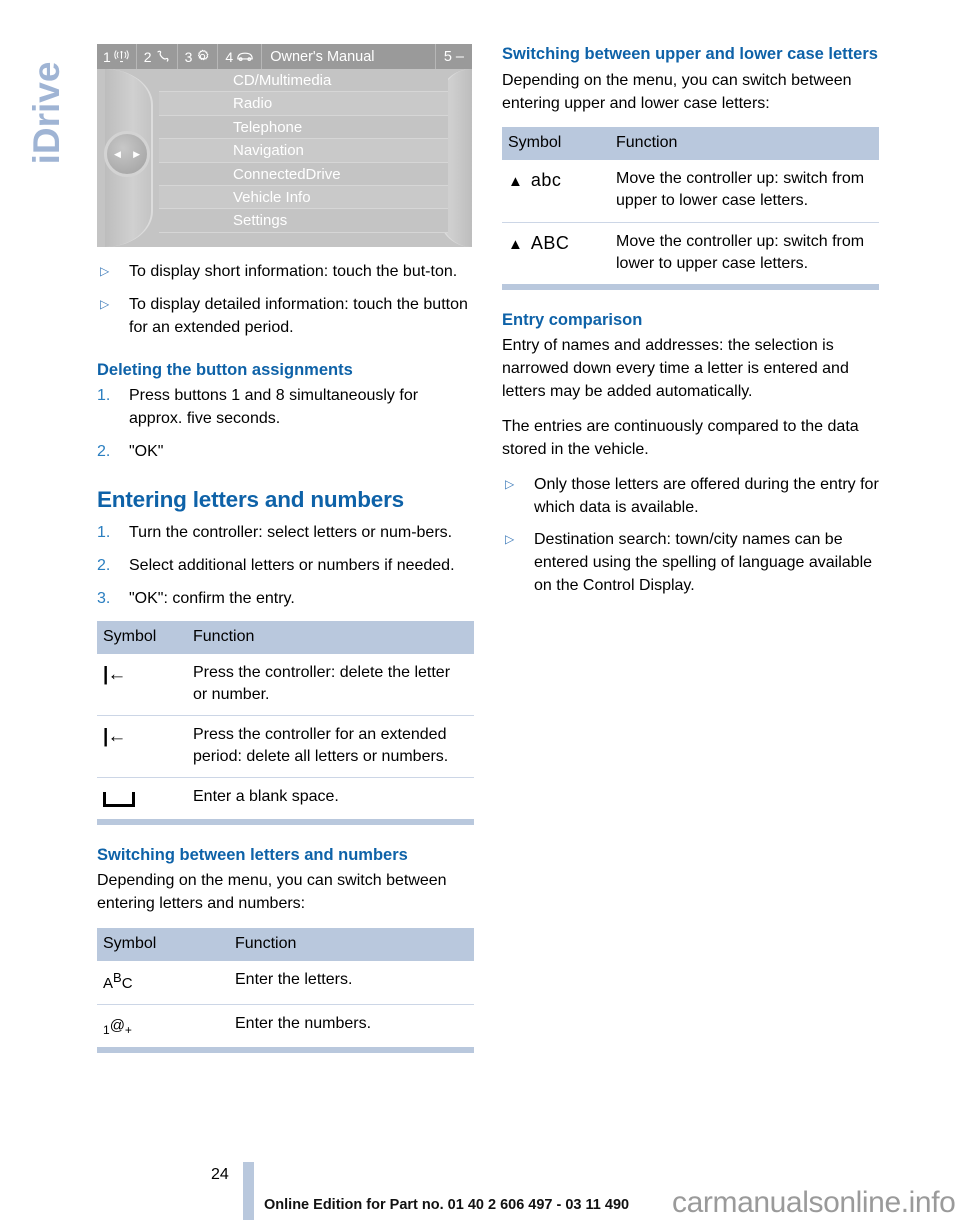 Image resolution: width=960 pixels, height=1222 pixels. I want to click on table-cell-function: Enter a blank space., so click(330, 798).